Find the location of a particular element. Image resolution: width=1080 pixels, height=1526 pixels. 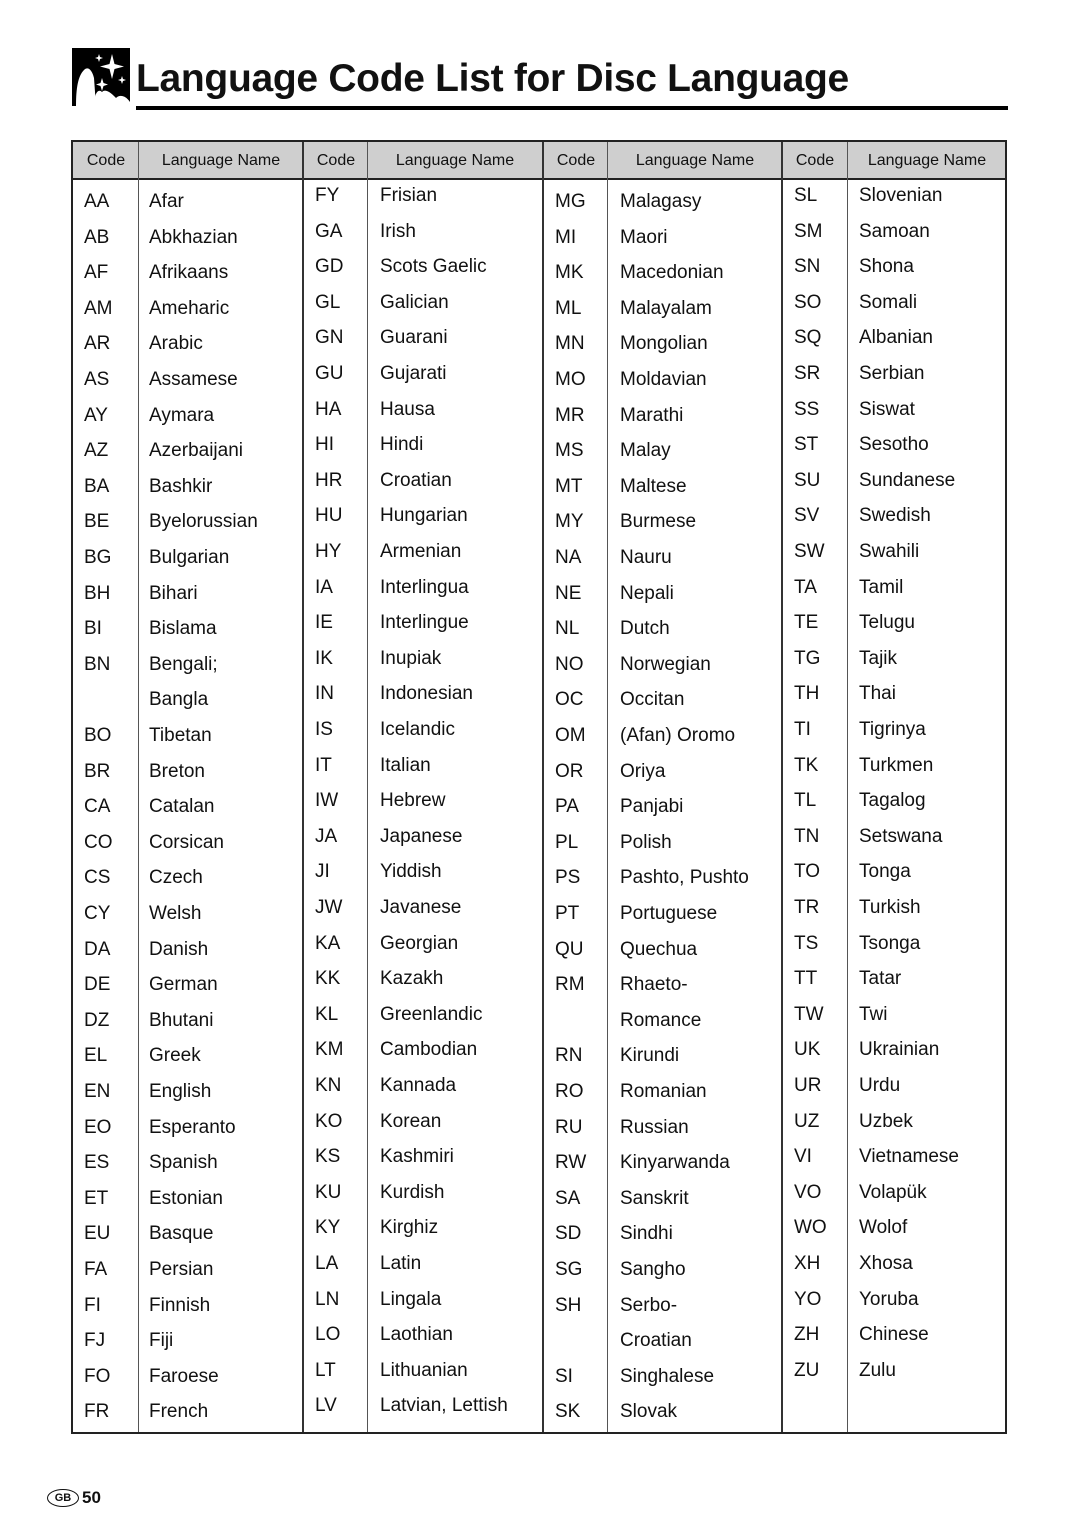

language-name: Arabic is located at coordinates (176, 344).